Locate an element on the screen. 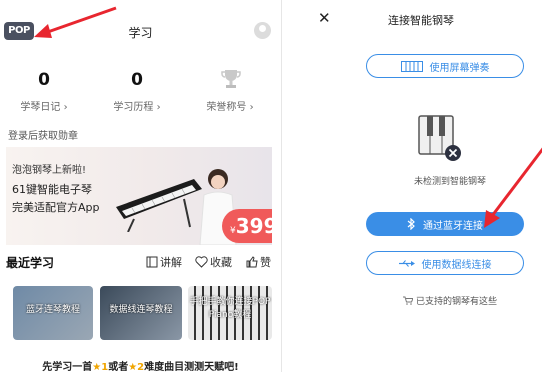  bluetooth-icon is located at coordinates (411, 224).